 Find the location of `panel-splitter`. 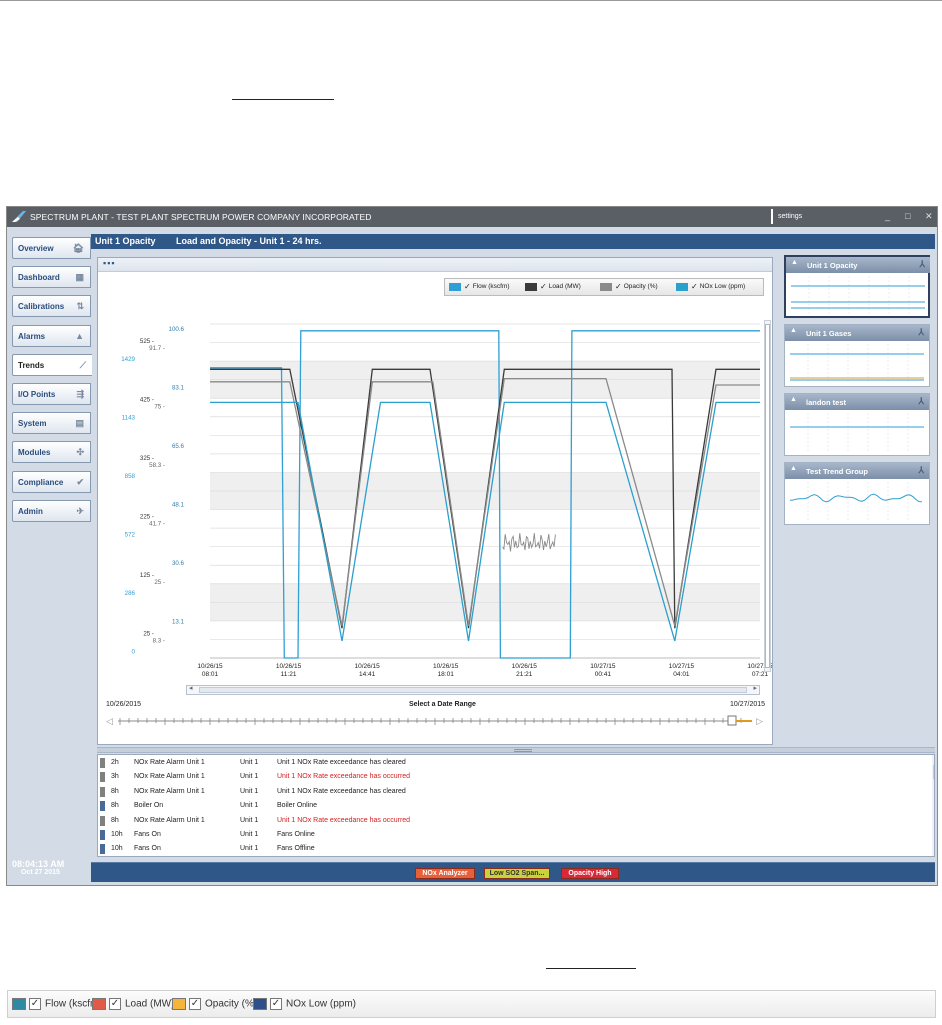

panel-splitter is located at coordinates (516, 750).